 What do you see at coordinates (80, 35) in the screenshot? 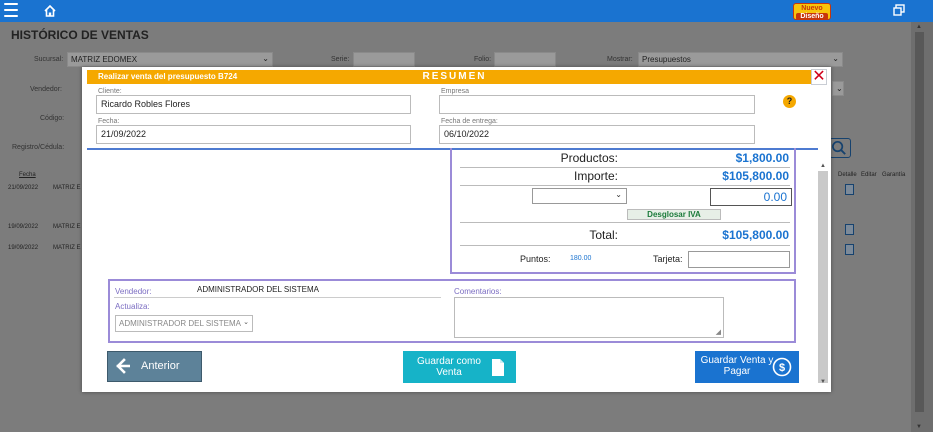
I see `page-title: HISTÓRICO DE VENTAS` at bounding box center [80, 35].